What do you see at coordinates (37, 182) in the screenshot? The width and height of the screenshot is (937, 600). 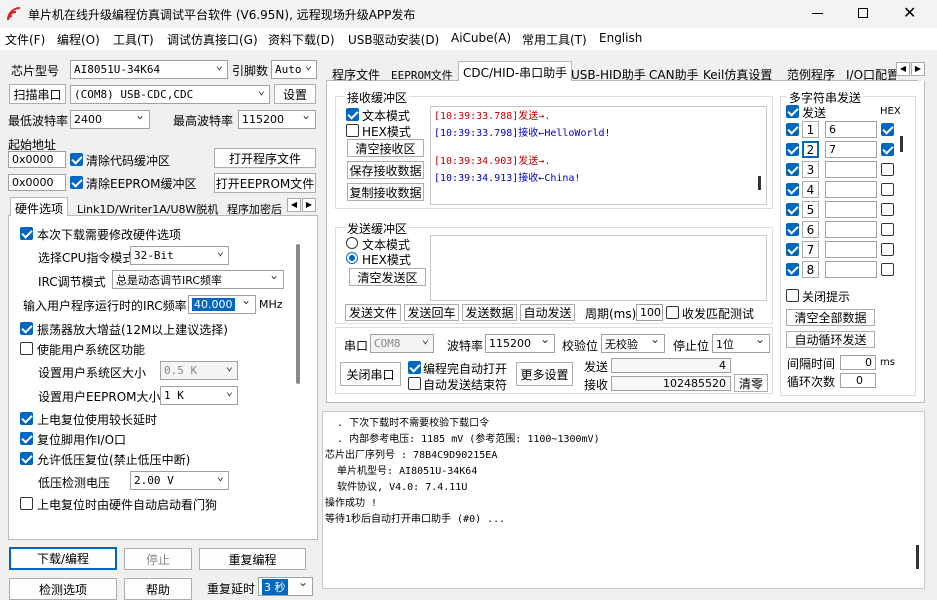 I see `eeprom-address-input: 0x0000` at bounding box center [37, 182].